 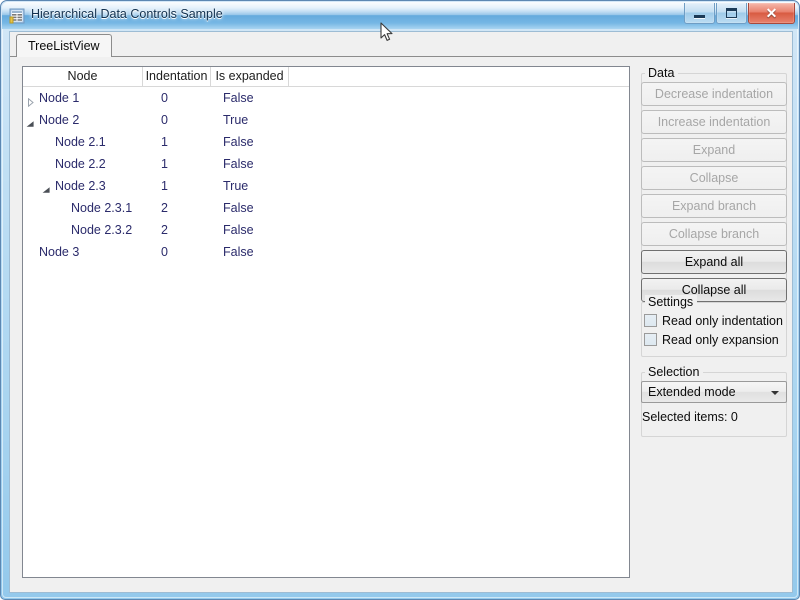 I want to click on caption-buttons: ✕, so click(x=739, y=13).